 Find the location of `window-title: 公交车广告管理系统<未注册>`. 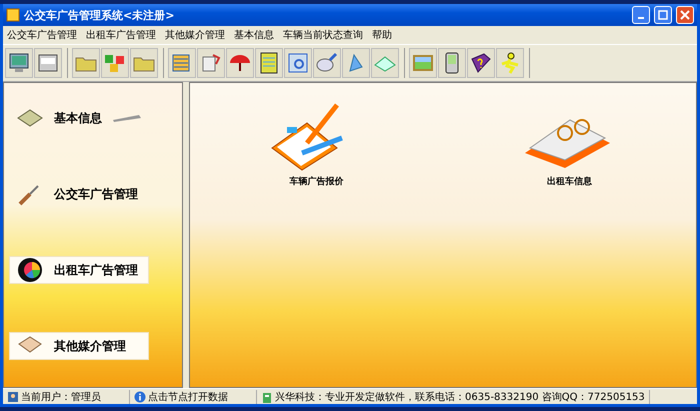

window-title: 公交车广告管理系统<未注册> is located at coordinates (100, 15).